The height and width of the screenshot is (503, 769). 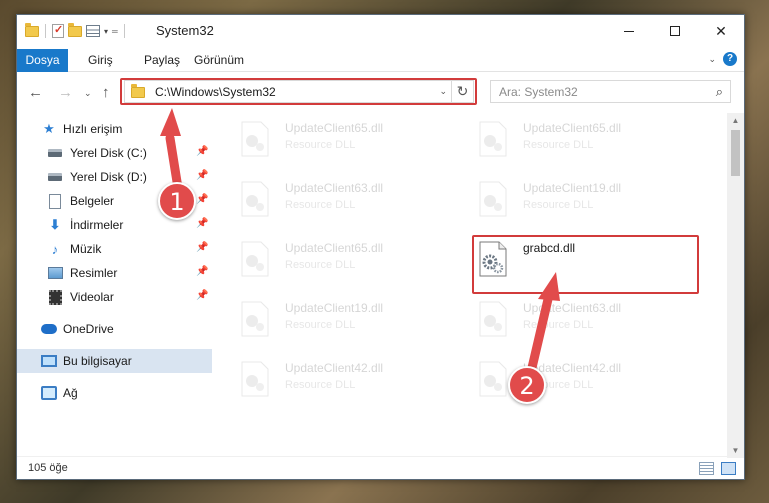 What do you see at coordinates (730, 59) in the screenshot?
I see `help-icon: ?` at bounding box center [730, 59].